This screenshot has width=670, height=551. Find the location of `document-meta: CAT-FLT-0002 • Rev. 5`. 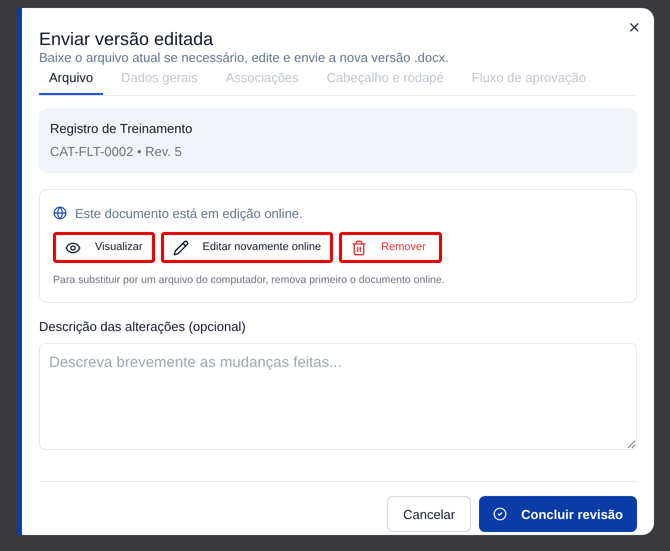

document-meta: CAT-FLT-0002 • Rev. 5 is located at coordinates (116, 152).